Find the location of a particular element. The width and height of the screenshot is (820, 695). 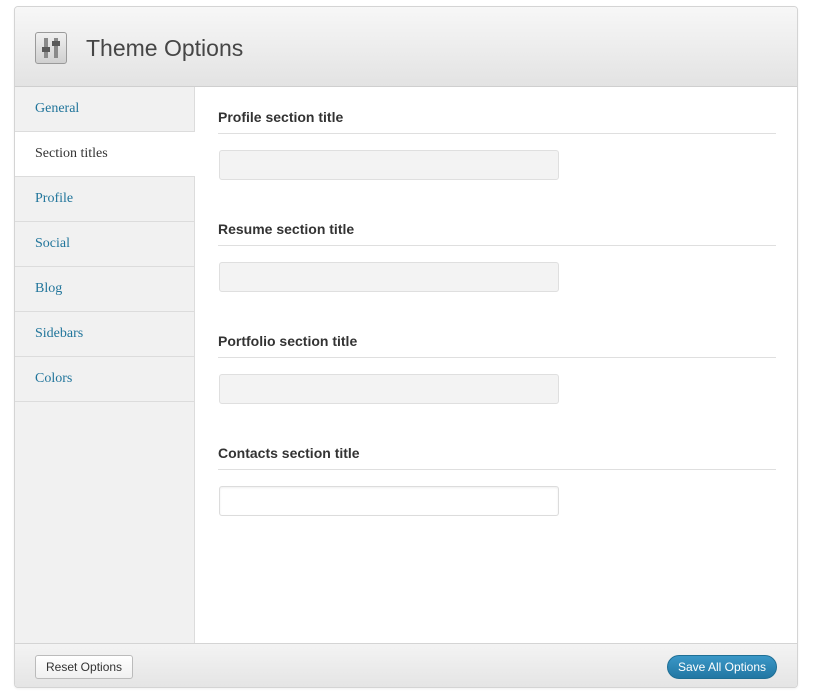

portfolio-title-field: Portfolio section title is located at coordinates (497, 367).